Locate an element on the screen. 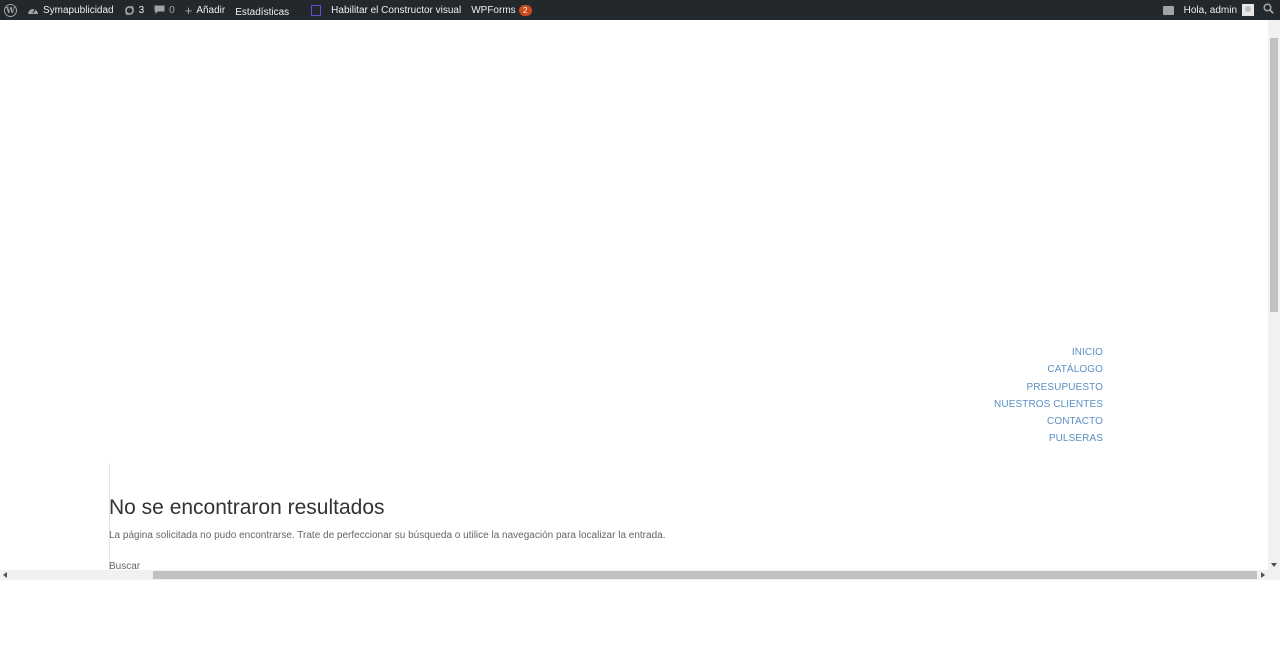 This screenshot has height=654, width=1280. add-new-label: Añadir is located at coordinates (211, 10).